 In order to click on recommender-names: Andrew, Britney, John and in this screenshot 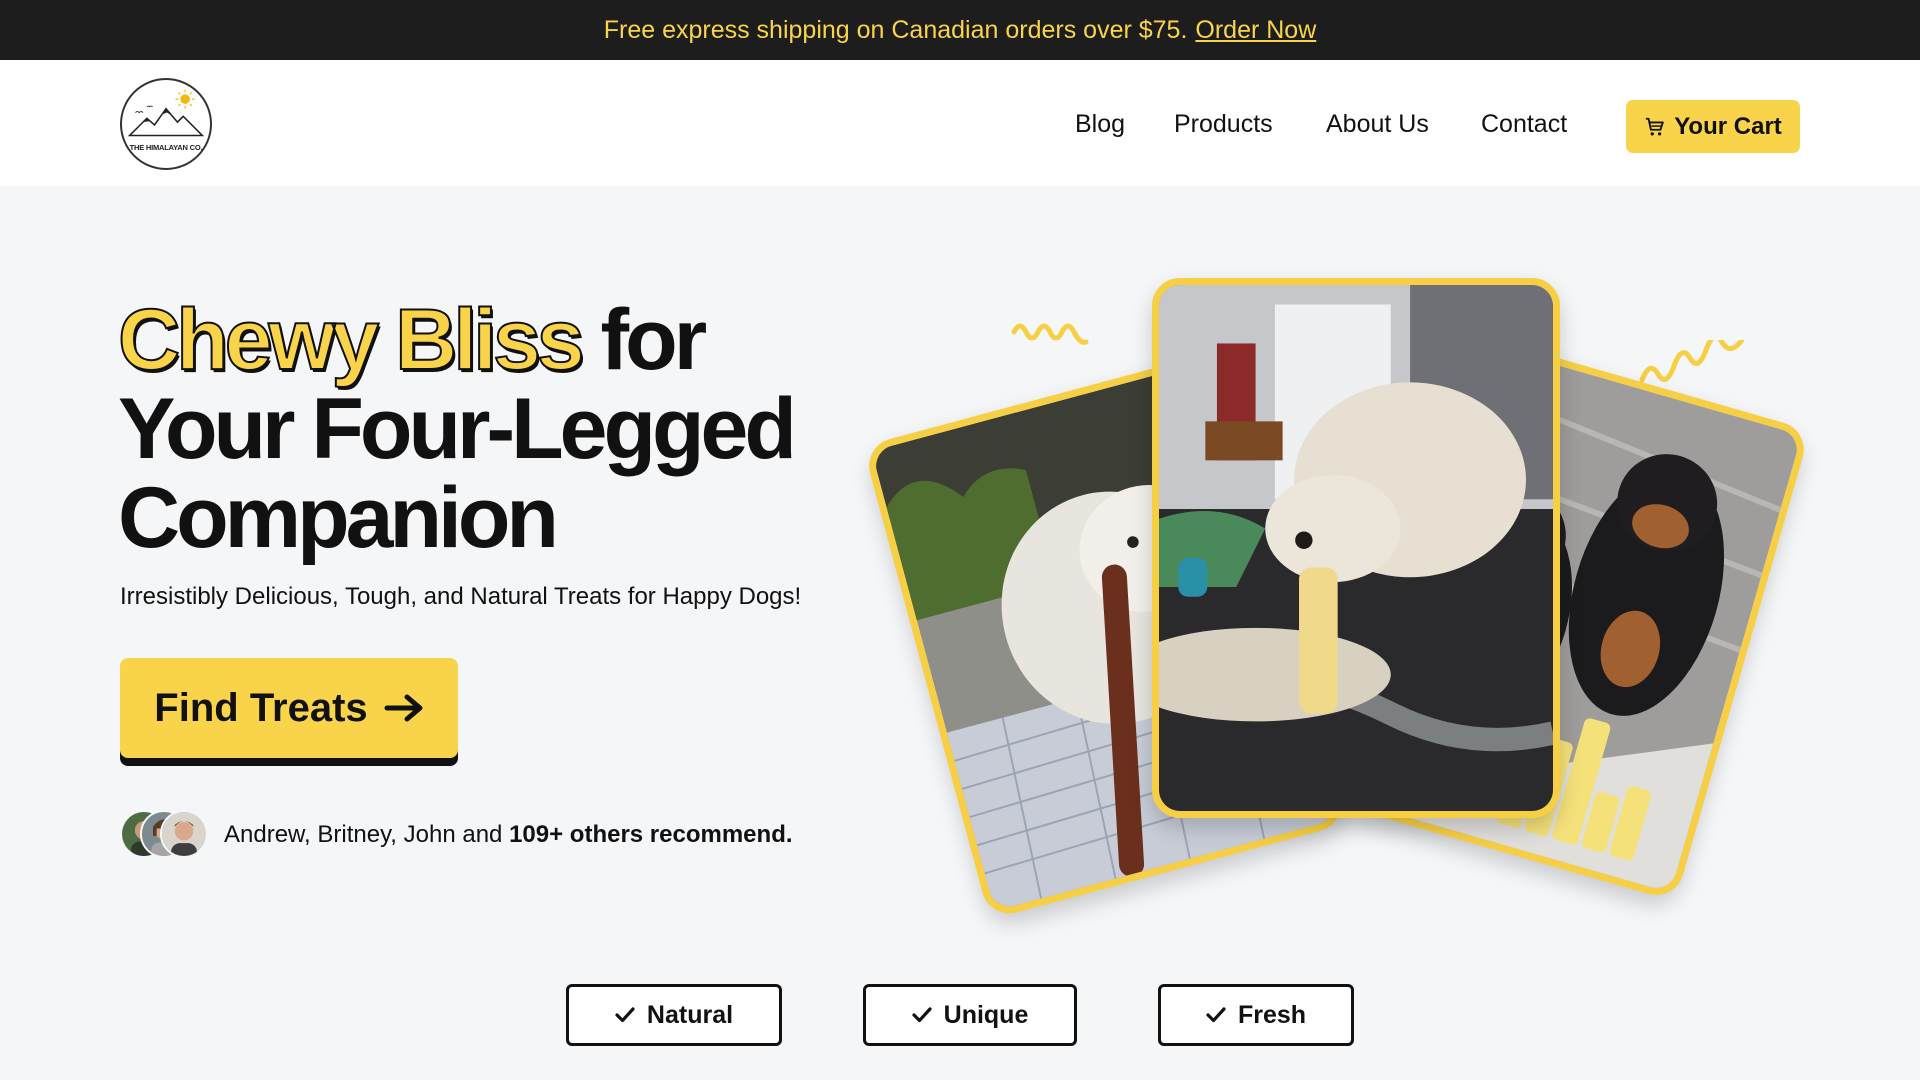, I will do `click(367, 834)`.